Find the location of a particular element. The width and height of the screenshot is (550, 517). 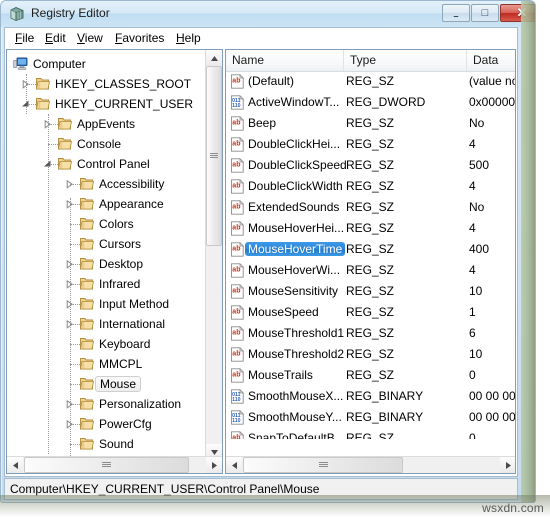

menu-file: File is located at coordinates (24, 38).